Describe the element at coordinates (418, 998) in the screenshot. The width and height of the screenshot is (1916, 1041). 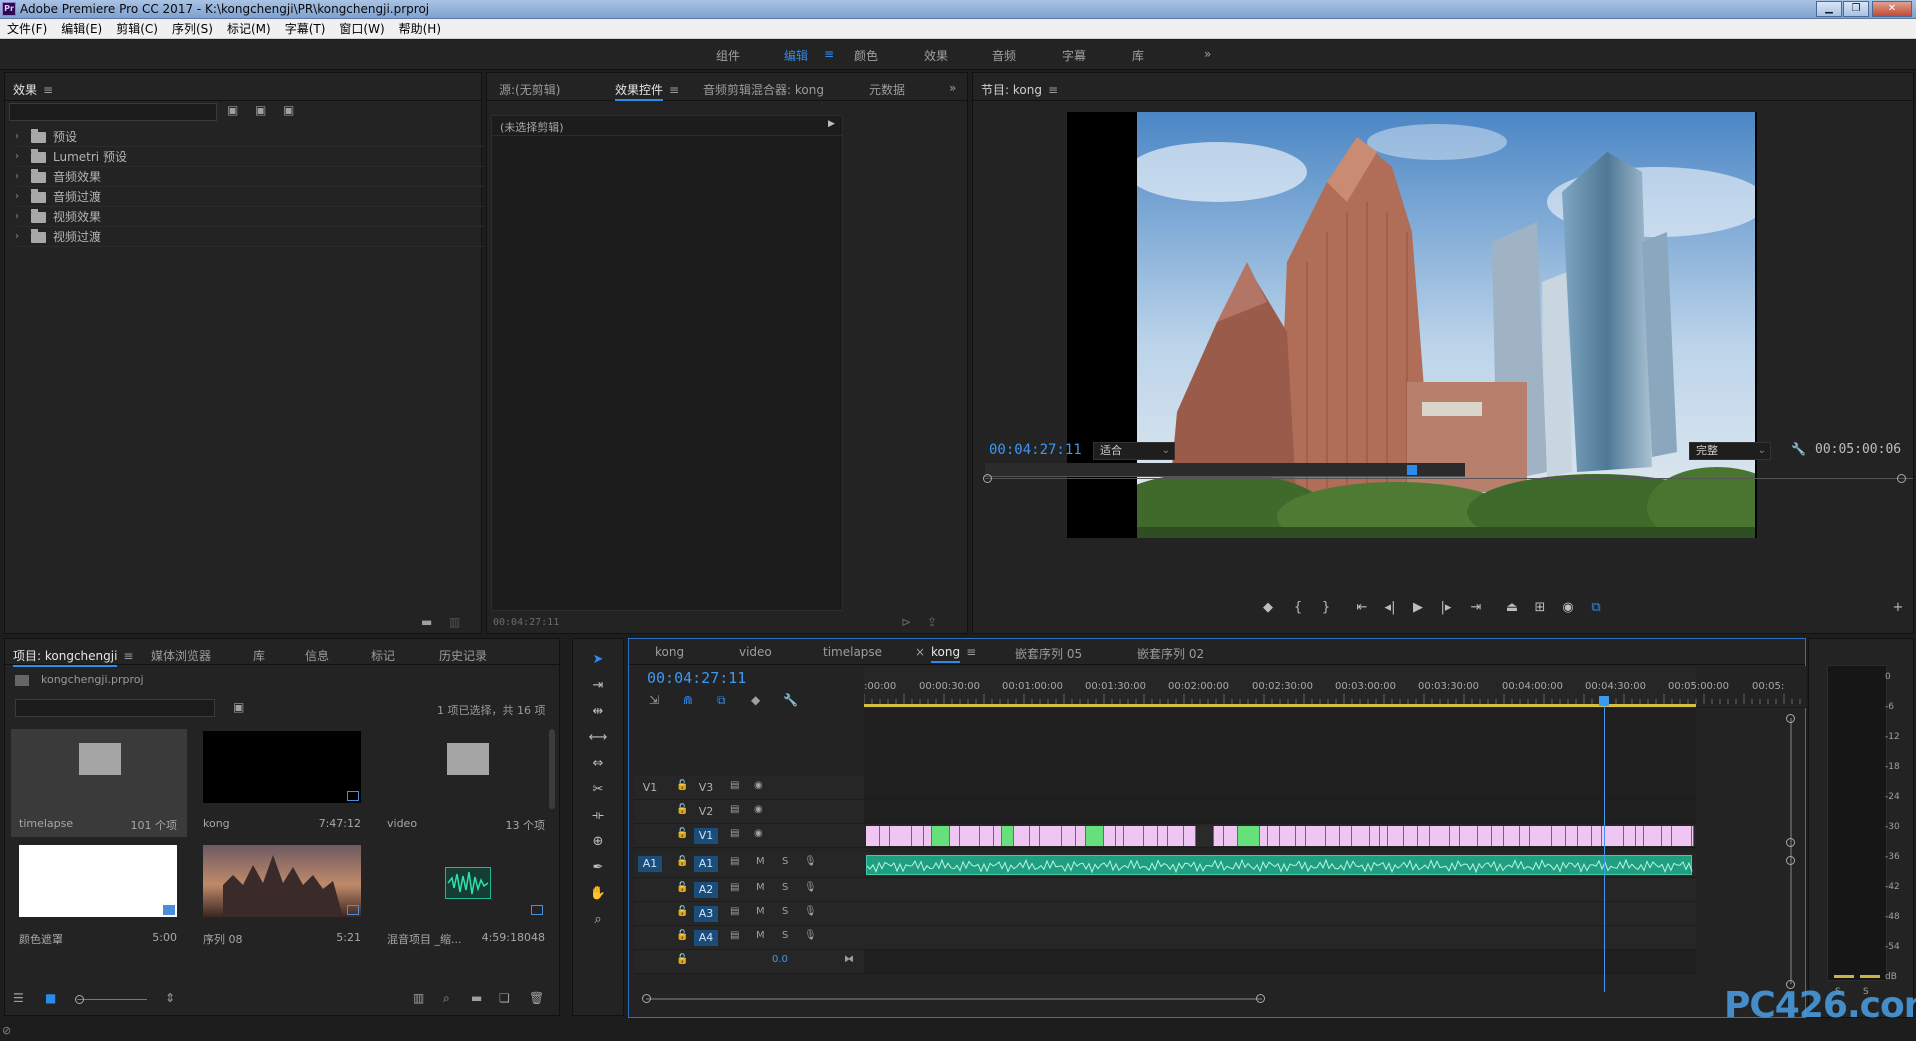
I see `automate-to-sequence-icon: ▥` at that location.